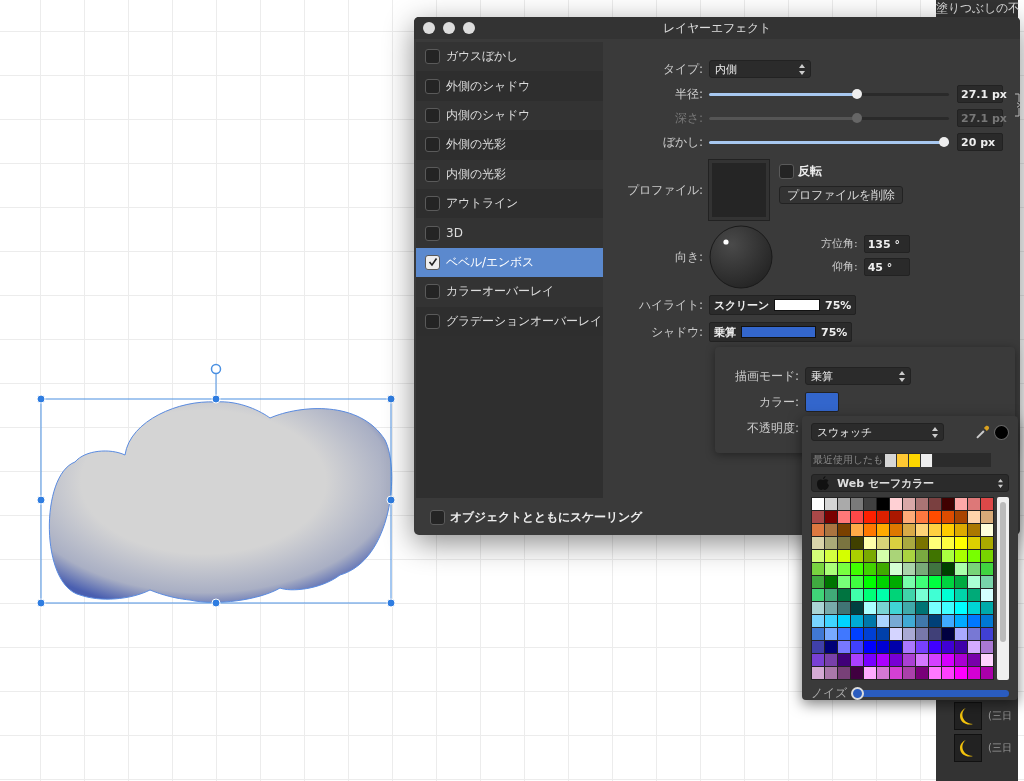  I want to click on highlight-control: スクリーン 75%, so click(783, 305).